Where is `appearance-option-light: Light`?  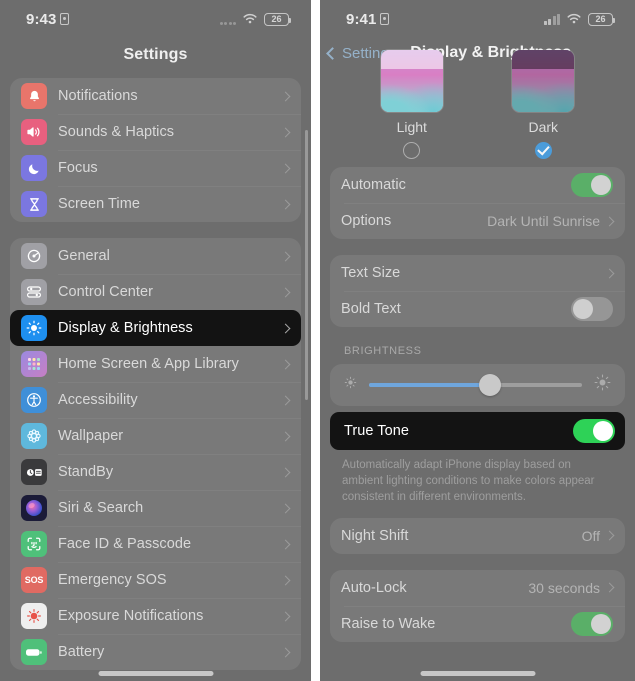 appearance-option-light: Light is located at coordinates (411, 104).